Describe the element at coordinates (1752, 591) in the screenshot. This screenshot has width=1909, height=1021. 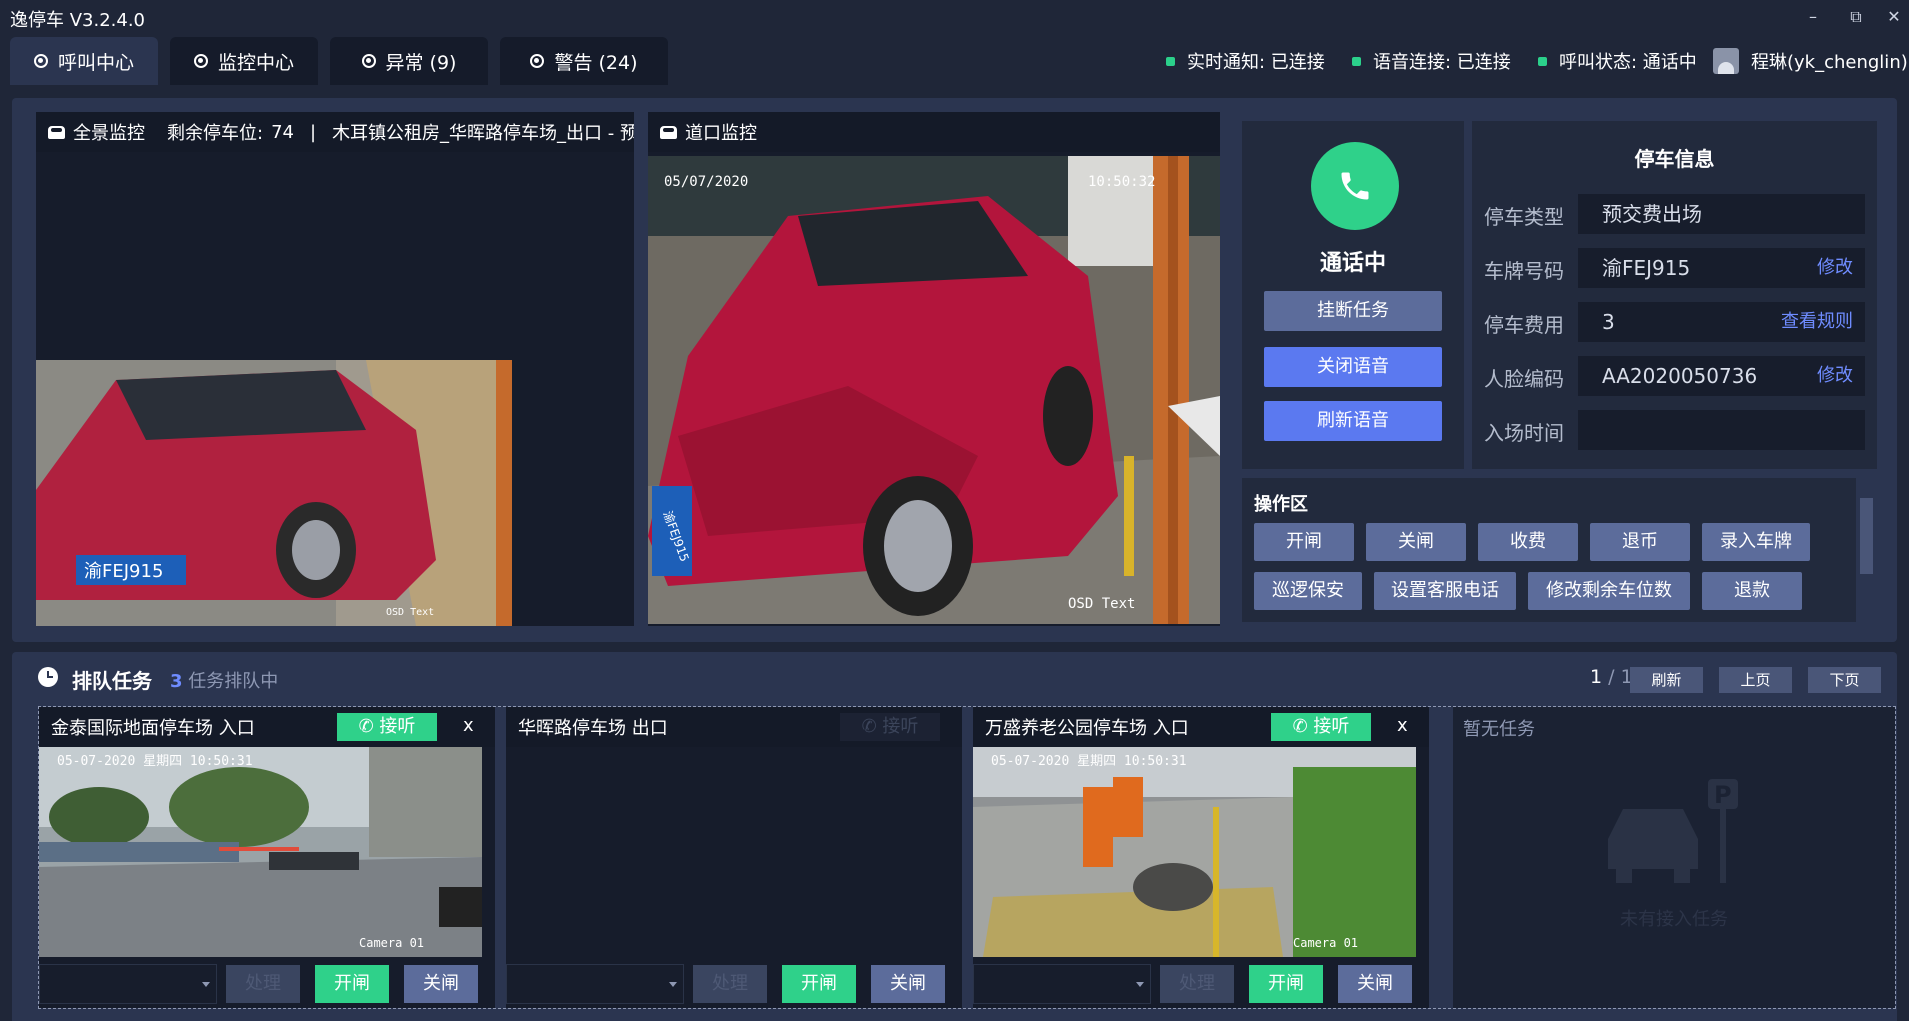
I see `refund-button: 退款` at that location.